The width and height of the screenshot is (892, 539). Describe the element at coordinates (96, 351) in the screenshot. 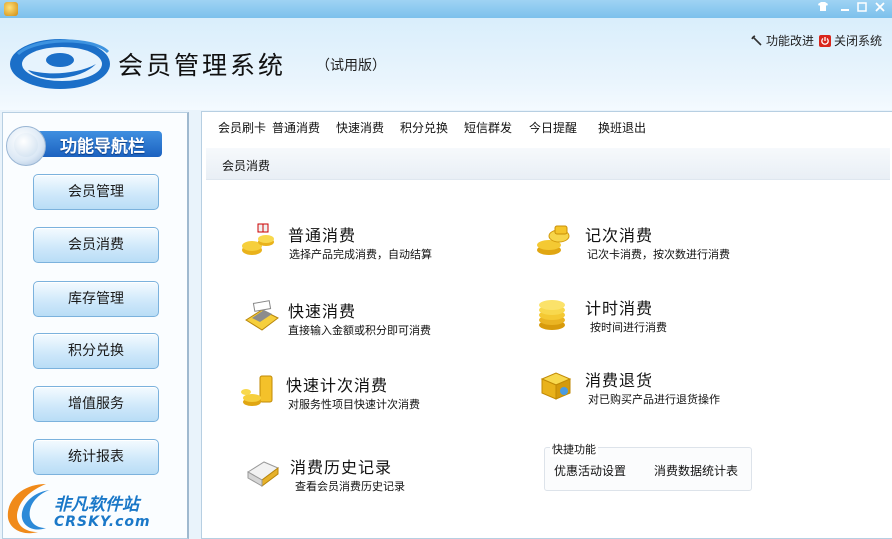

I see `sidebar-item-points-exchange: 积分兑换` at that location.